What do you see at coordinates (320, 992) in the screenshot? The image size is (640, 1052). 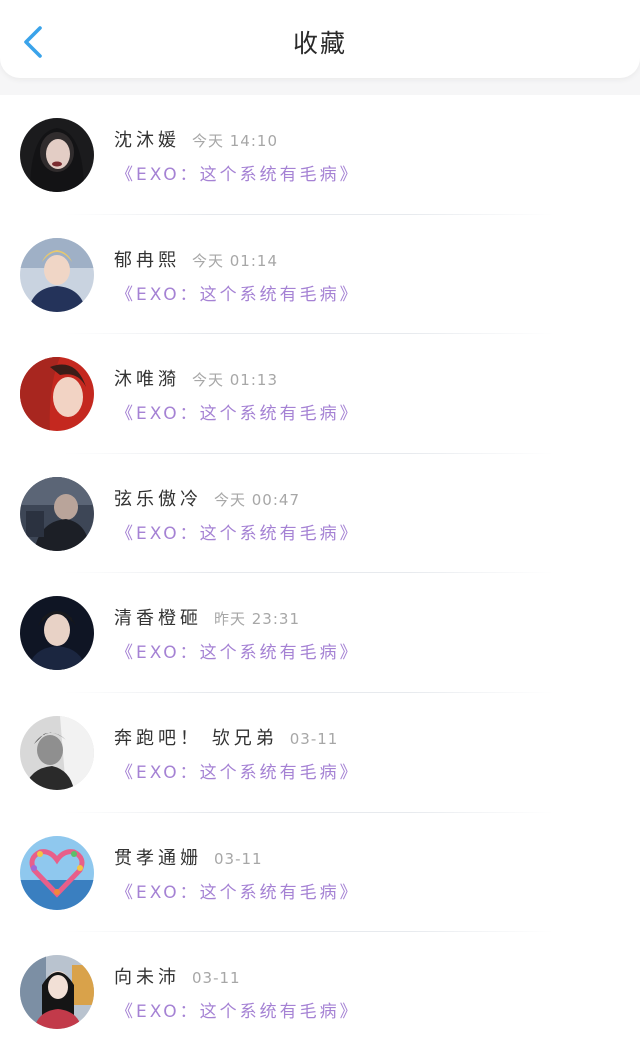 I see `favorite-item: 向未沛 03-11 《EXO：这个系统有毛病》` at bounding box center [320, 992].